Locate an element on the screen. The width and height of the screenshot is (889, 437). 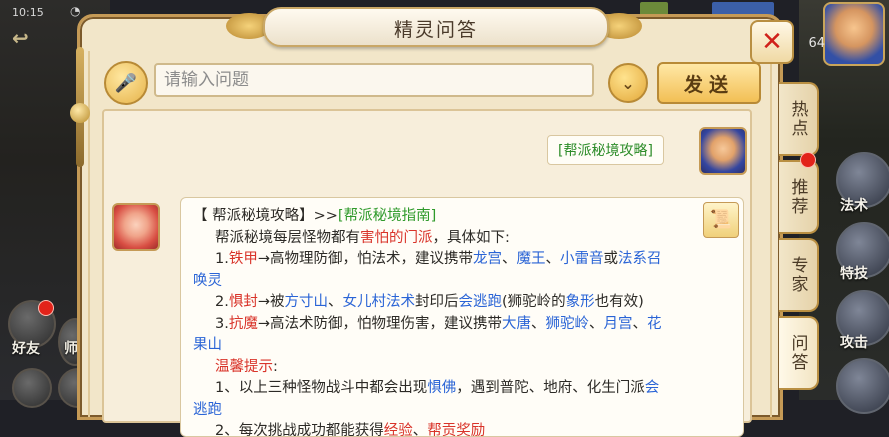
voice-input-button: 🎤 is located at coordinates (126, 83).